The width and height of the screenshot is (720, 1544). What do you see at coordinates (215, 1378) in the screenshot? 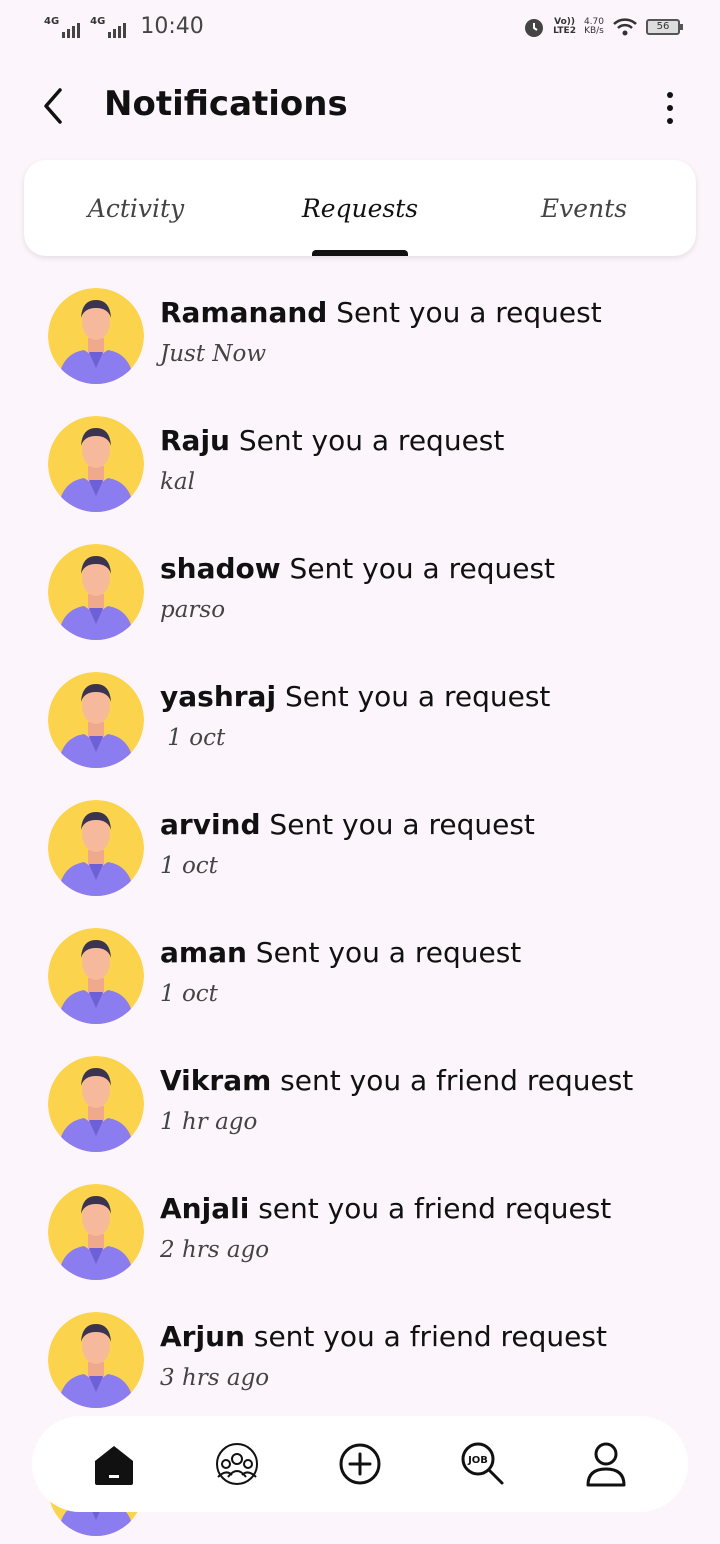
I see `notification-time: 3 hrs ago` at bounding box center [215, 1378].